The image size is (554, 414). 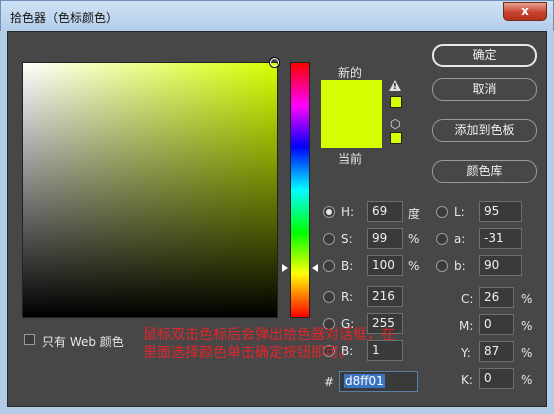 I want to click on lab-a-label: a:, so click(x=460, y=239).